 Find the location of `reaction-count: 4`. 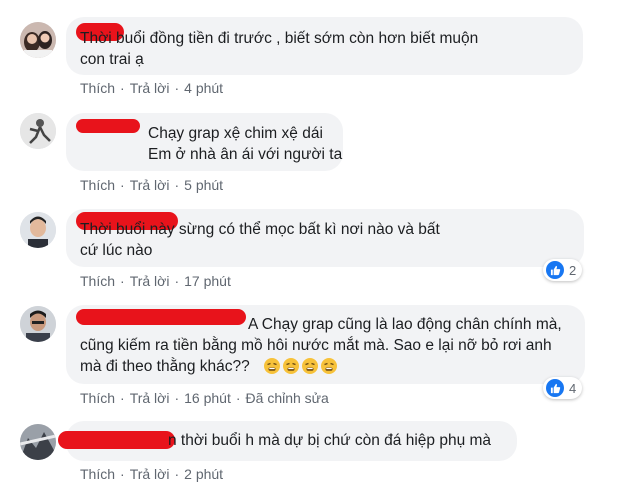

reaction-count: 4 is located at coordinates (573, 388).